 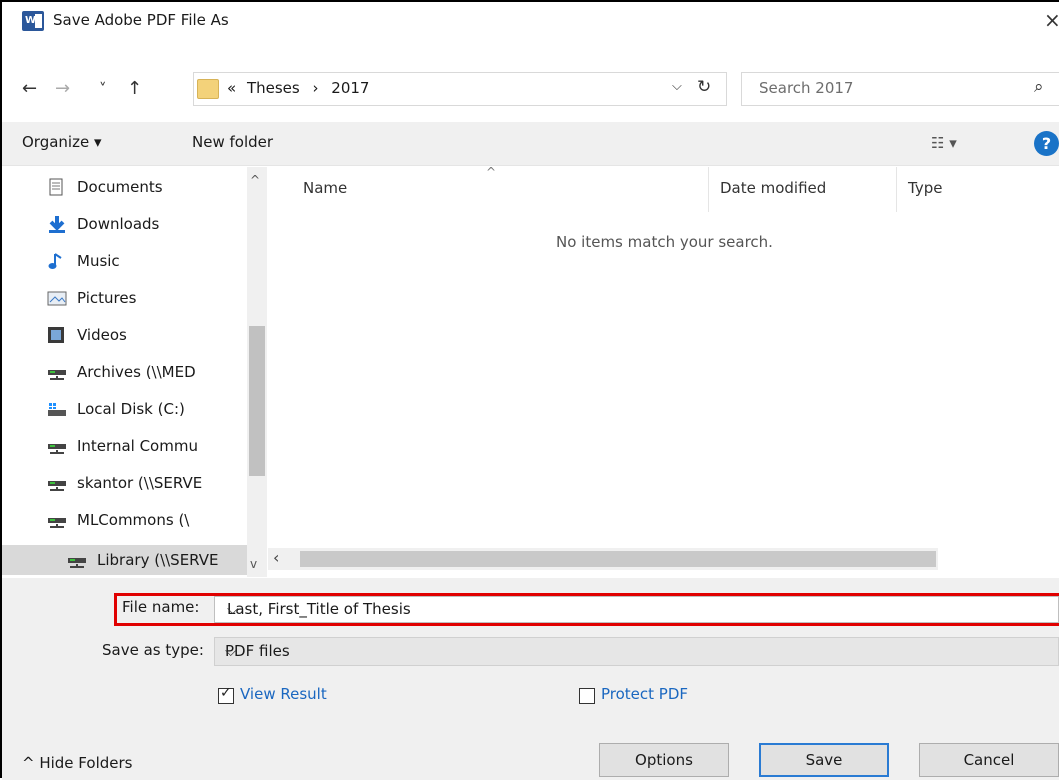 What do you see at coordinates (704, 87) in the screenshot?
I see `refresh-icon: ↻` at bounding box center [704, 87].